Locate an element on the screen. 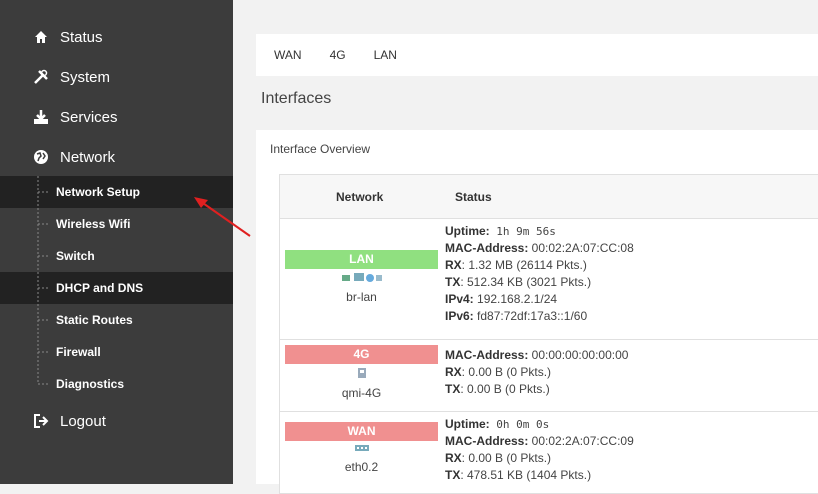  sidebar-item-services: Services is located at coordinates (75, 117).